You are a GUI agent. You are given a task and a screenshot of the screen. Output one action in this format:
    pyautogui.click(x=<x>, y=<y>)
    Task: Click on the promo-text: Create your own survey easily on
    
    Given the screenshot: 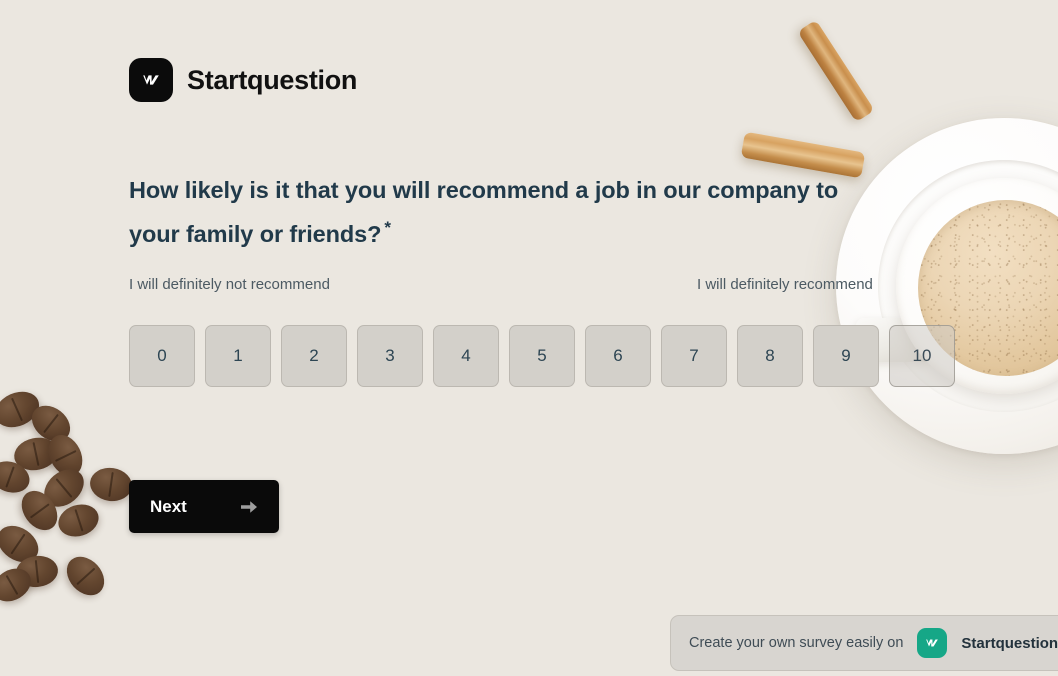 What is the action you would take?
    pyautogui.click(x=796, y=643)
    